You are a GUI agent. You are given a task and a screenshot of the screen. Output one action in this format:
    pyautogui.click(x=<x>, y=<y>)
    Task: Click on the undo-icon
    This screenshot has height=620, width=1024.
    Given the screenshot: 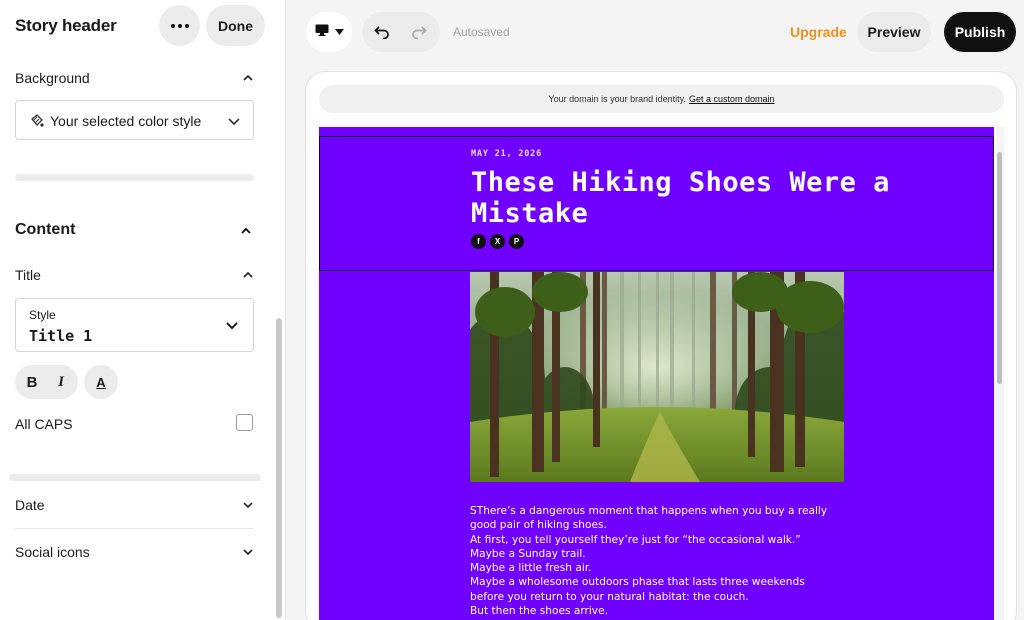 What is the action you would take?
    pyautogui.click(x=381, y=32)
    